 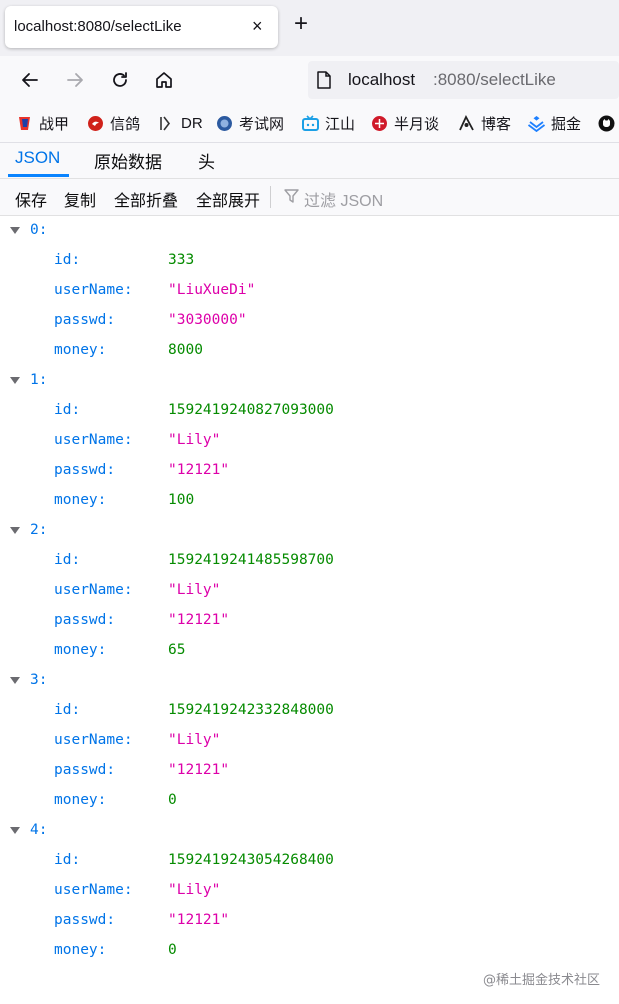 I want to click on bookmark-label: 考试网, so click(x=262, y=124).